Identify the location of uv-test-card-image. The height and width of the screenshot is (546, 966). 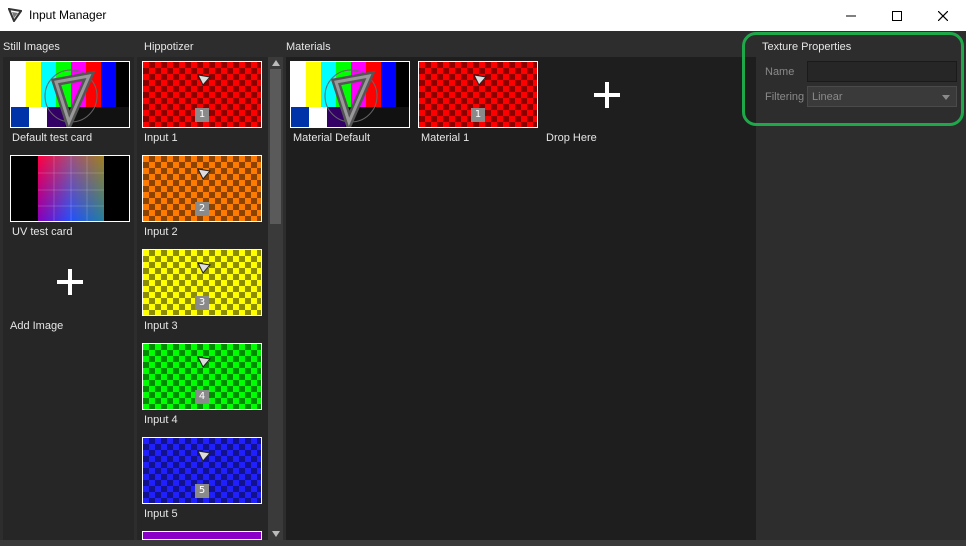
(70, 188).